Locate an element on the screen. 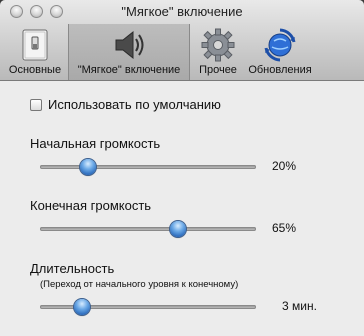 This screenshot has width=364, height=336. end-volume-slider is located at coordinates (148, 229).